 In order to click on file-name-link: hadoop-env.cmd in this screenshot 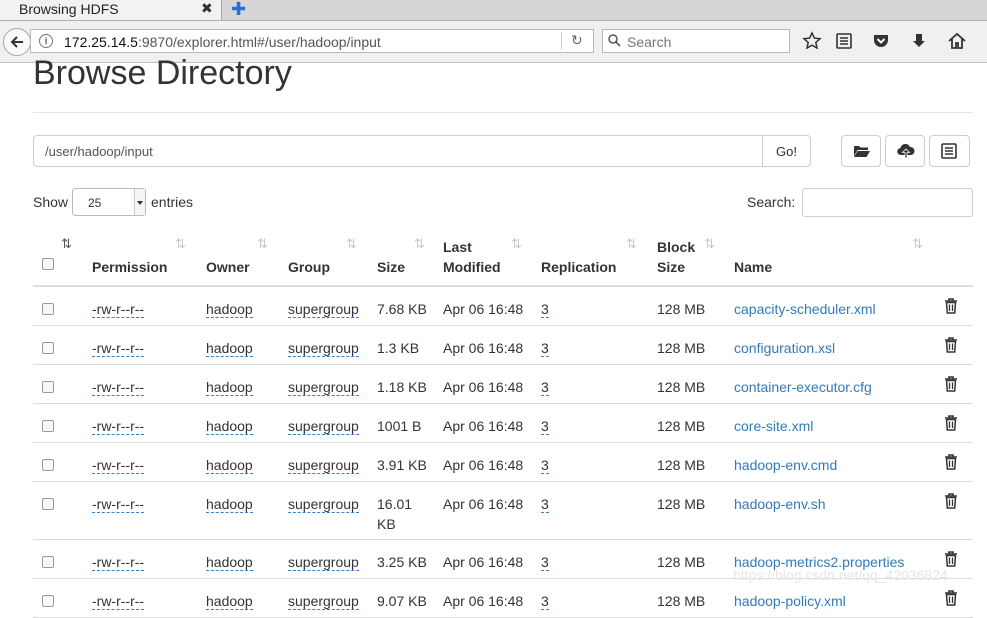, I will do `click(785, 465)`.